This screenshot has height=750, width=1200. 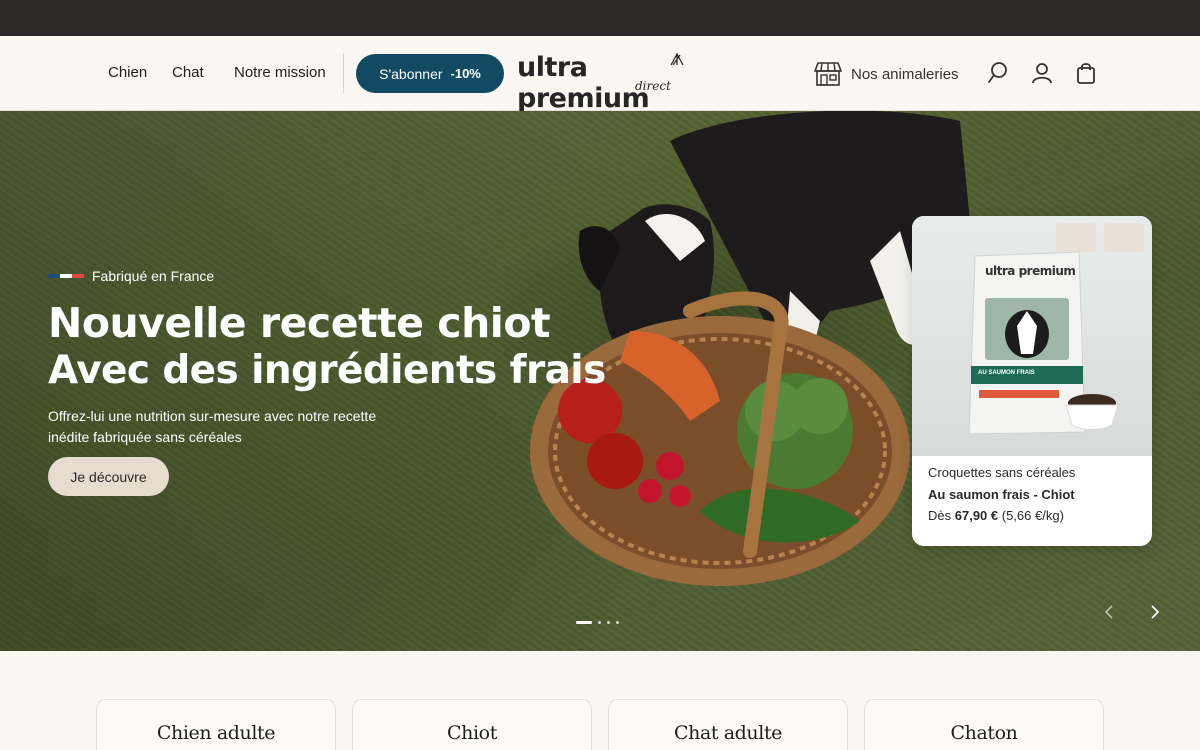 What do you see at coordinates (66, 276) in the screenshot?
I see `french-flag-icon` at bounding box center [66, 276].